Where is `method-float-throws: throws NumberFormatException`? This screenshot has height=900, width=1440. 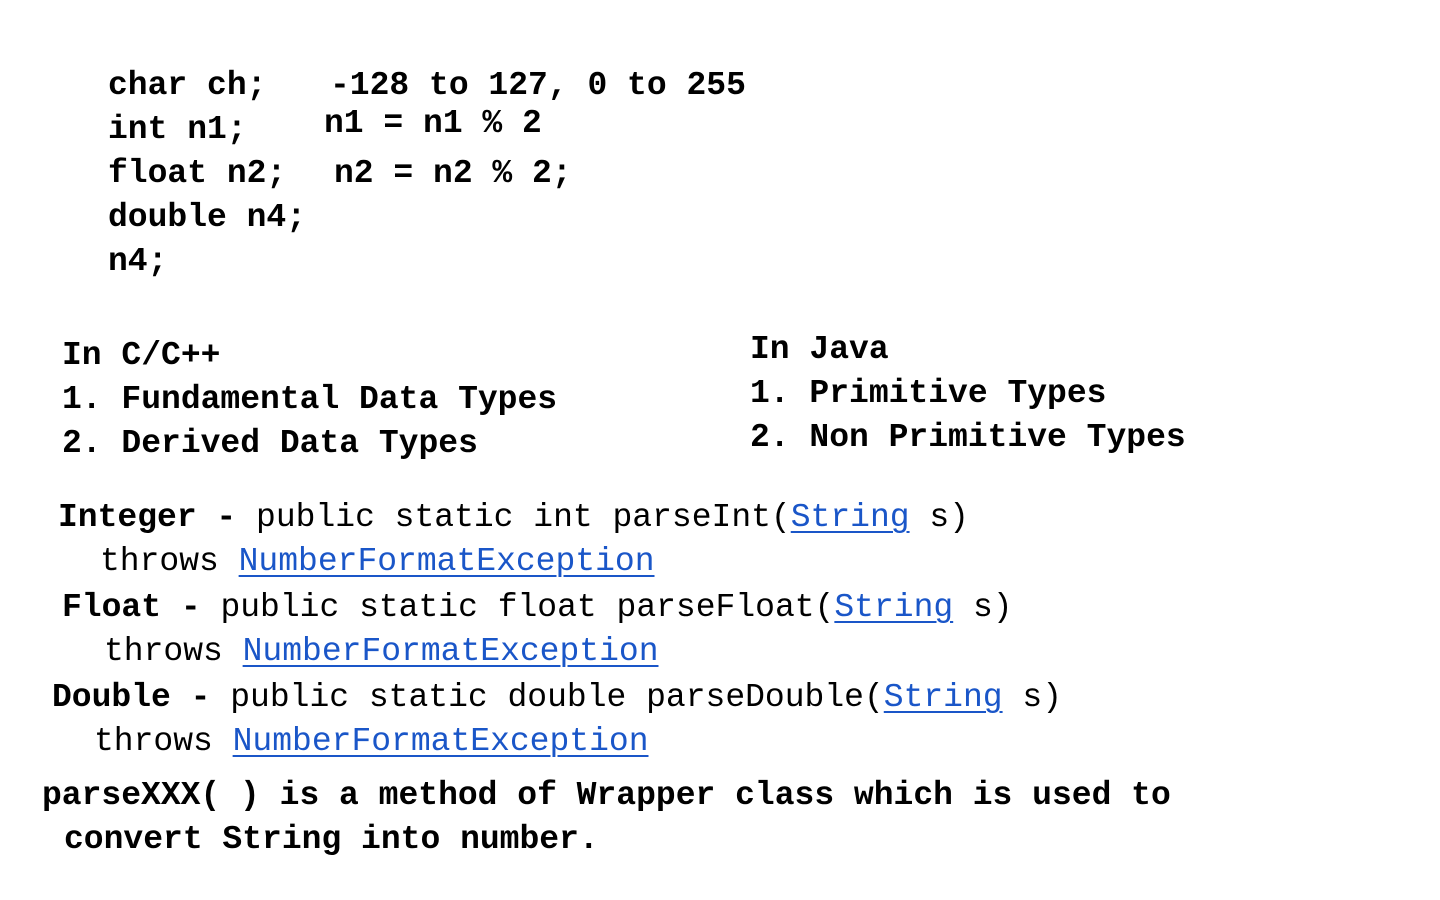
method-float-throws: throws NumberFormatException is located at coordinates (381, 652).